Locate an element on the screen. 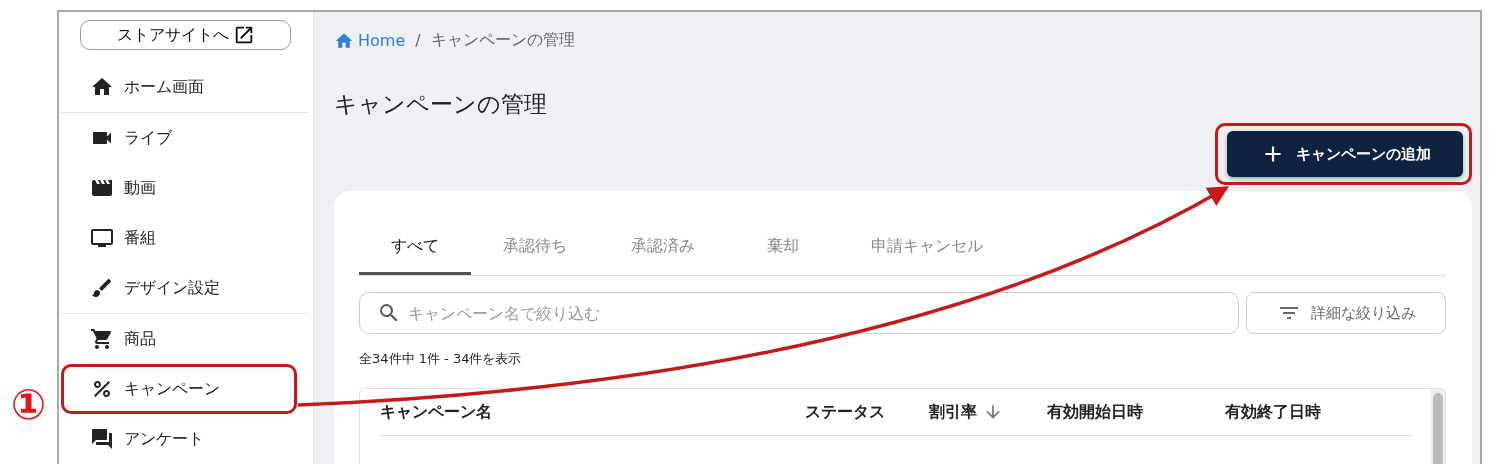 The width and height of the screenshot is (1498, 474). sidebar-item: 商品 is located at coordinates (179, 339).